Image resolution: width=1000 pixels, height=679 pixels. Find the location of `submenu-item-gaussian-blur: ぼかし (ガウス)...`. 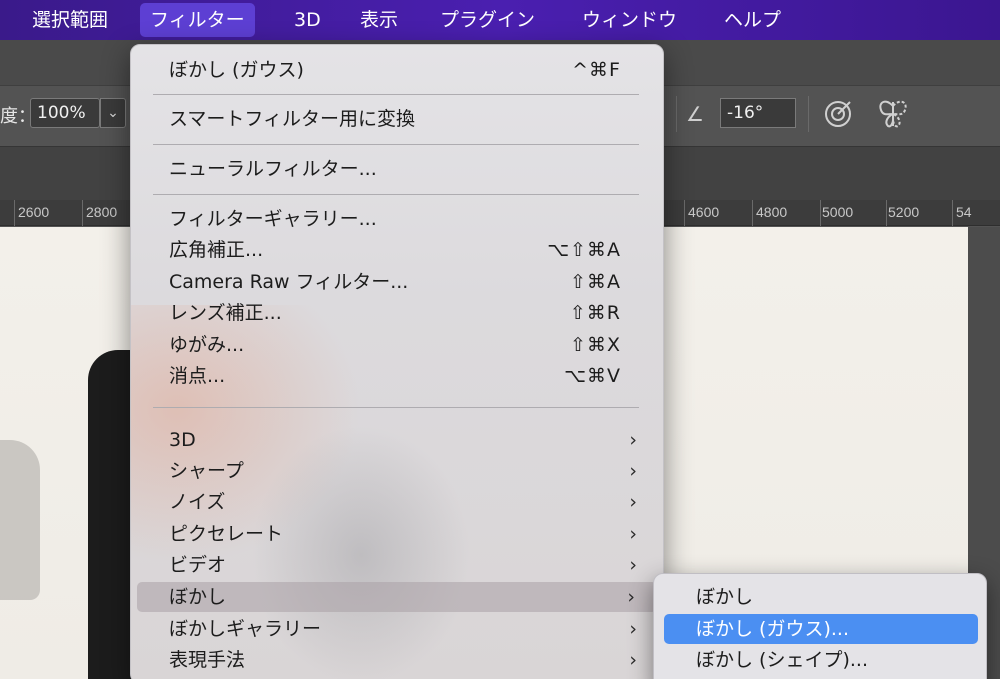

submenu-item-gaussian-blur: ぼかし (ガウス)... is located at coordinates (821, 629).